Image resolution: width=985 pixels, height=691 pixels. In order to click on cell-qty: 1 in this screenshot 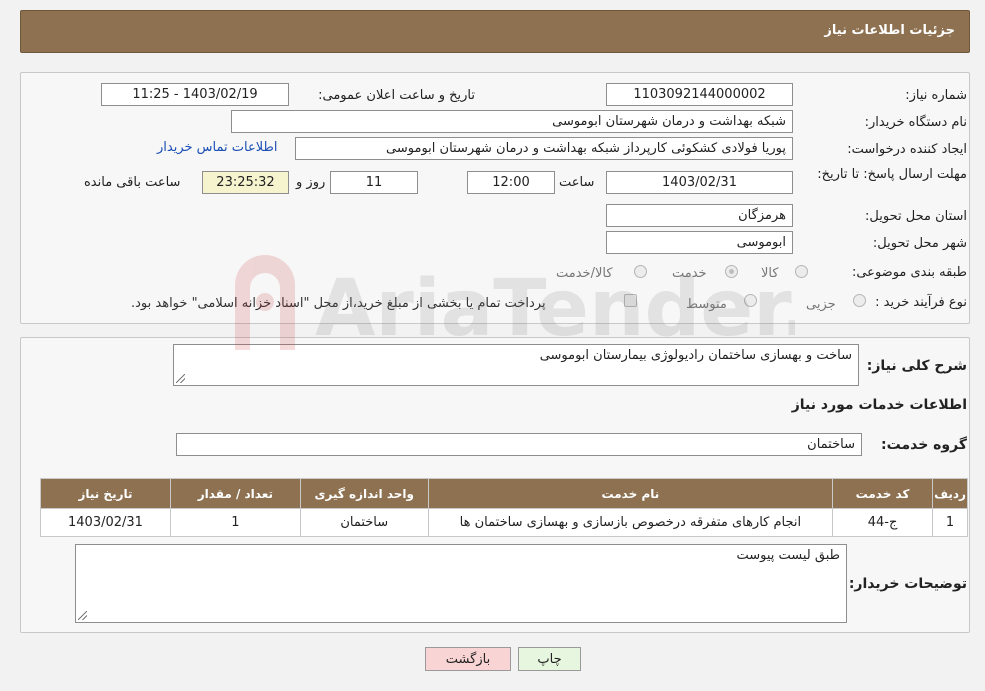, I will do `click(235, 522)`.